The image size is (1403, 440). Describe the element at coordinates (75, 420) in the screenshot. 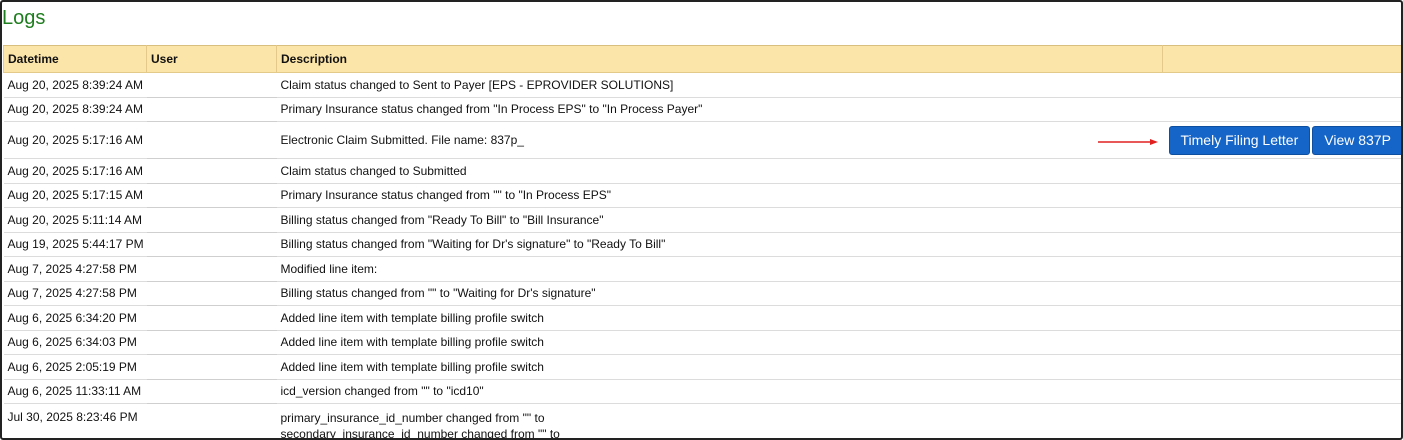

I see `cell-datetime: Jul 30, 2025 8:23:46 PM` at that location.